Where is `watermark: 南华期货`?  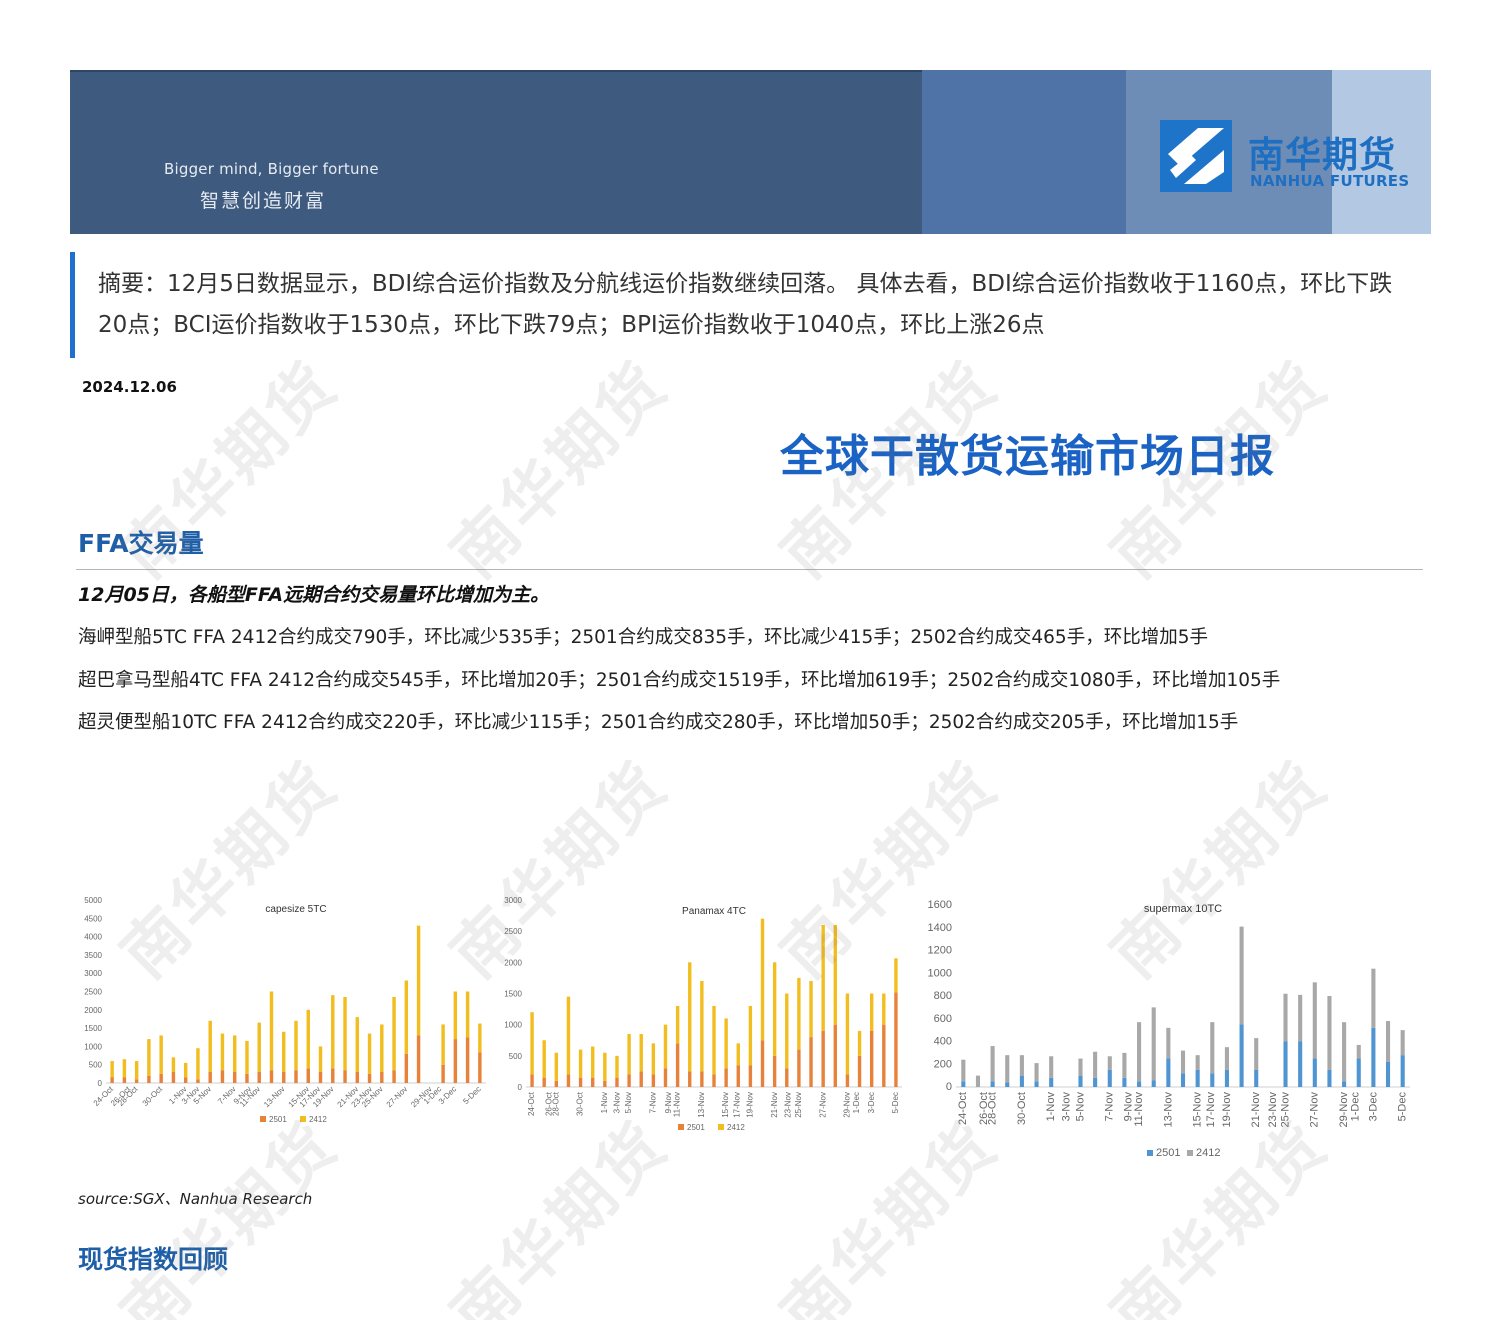 watermark: 南华期货 is located at coordinates (560, 470).